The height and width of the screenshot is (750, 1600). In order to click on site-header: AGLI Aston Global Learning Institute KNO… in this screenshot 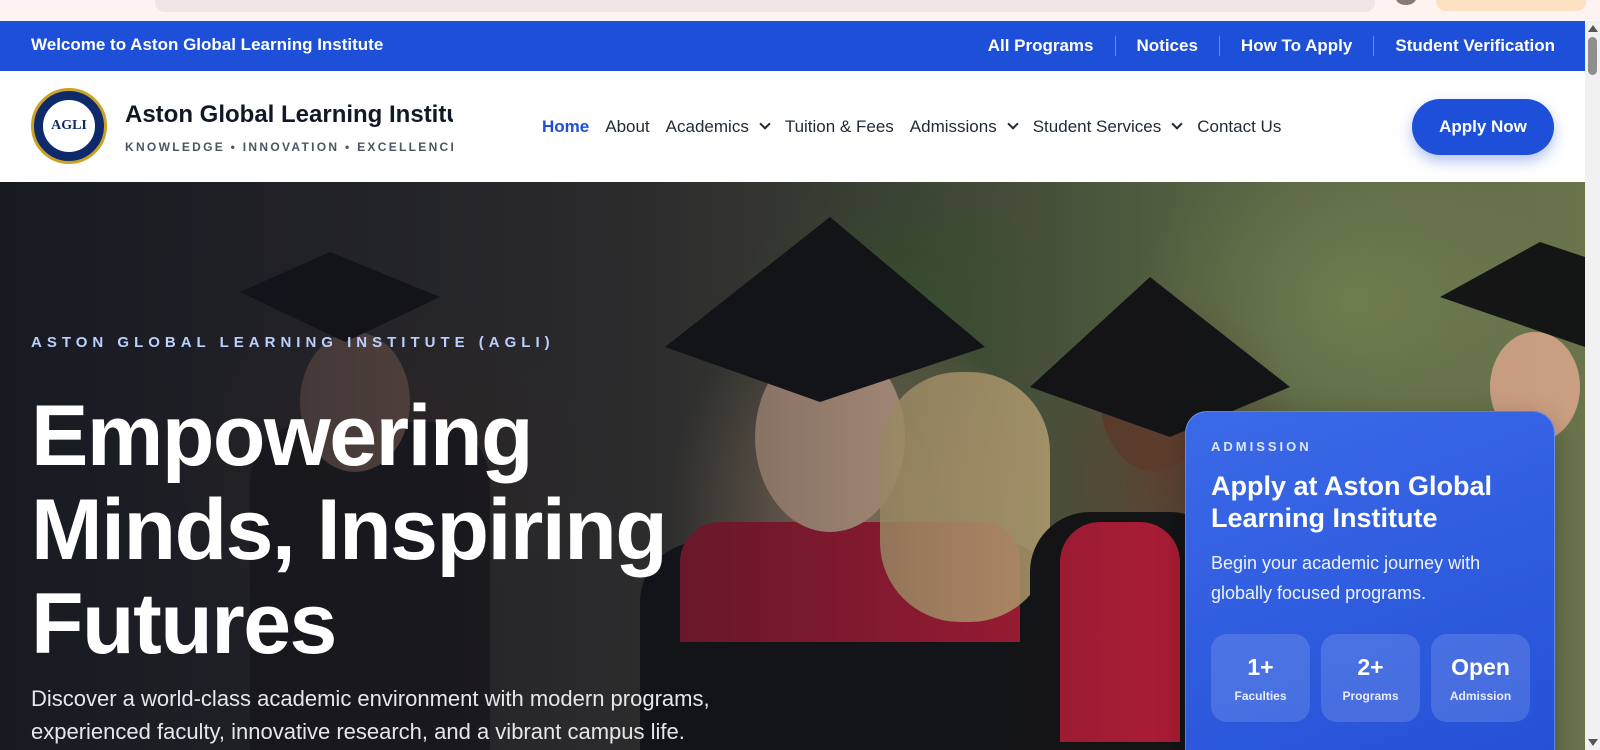, I will do `click(792, 126)`.